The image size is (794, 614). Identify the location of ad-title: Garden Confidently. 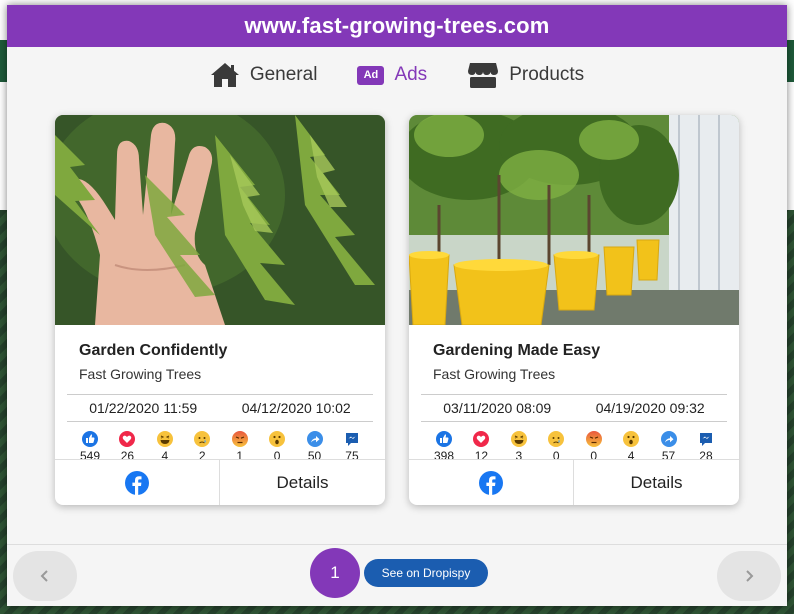
(153, 350).